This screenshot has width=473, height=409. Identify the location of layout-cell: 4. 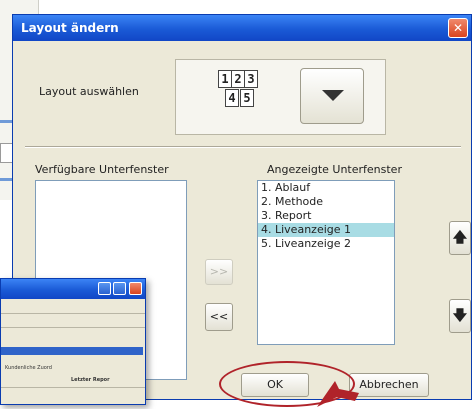
(232, 98).